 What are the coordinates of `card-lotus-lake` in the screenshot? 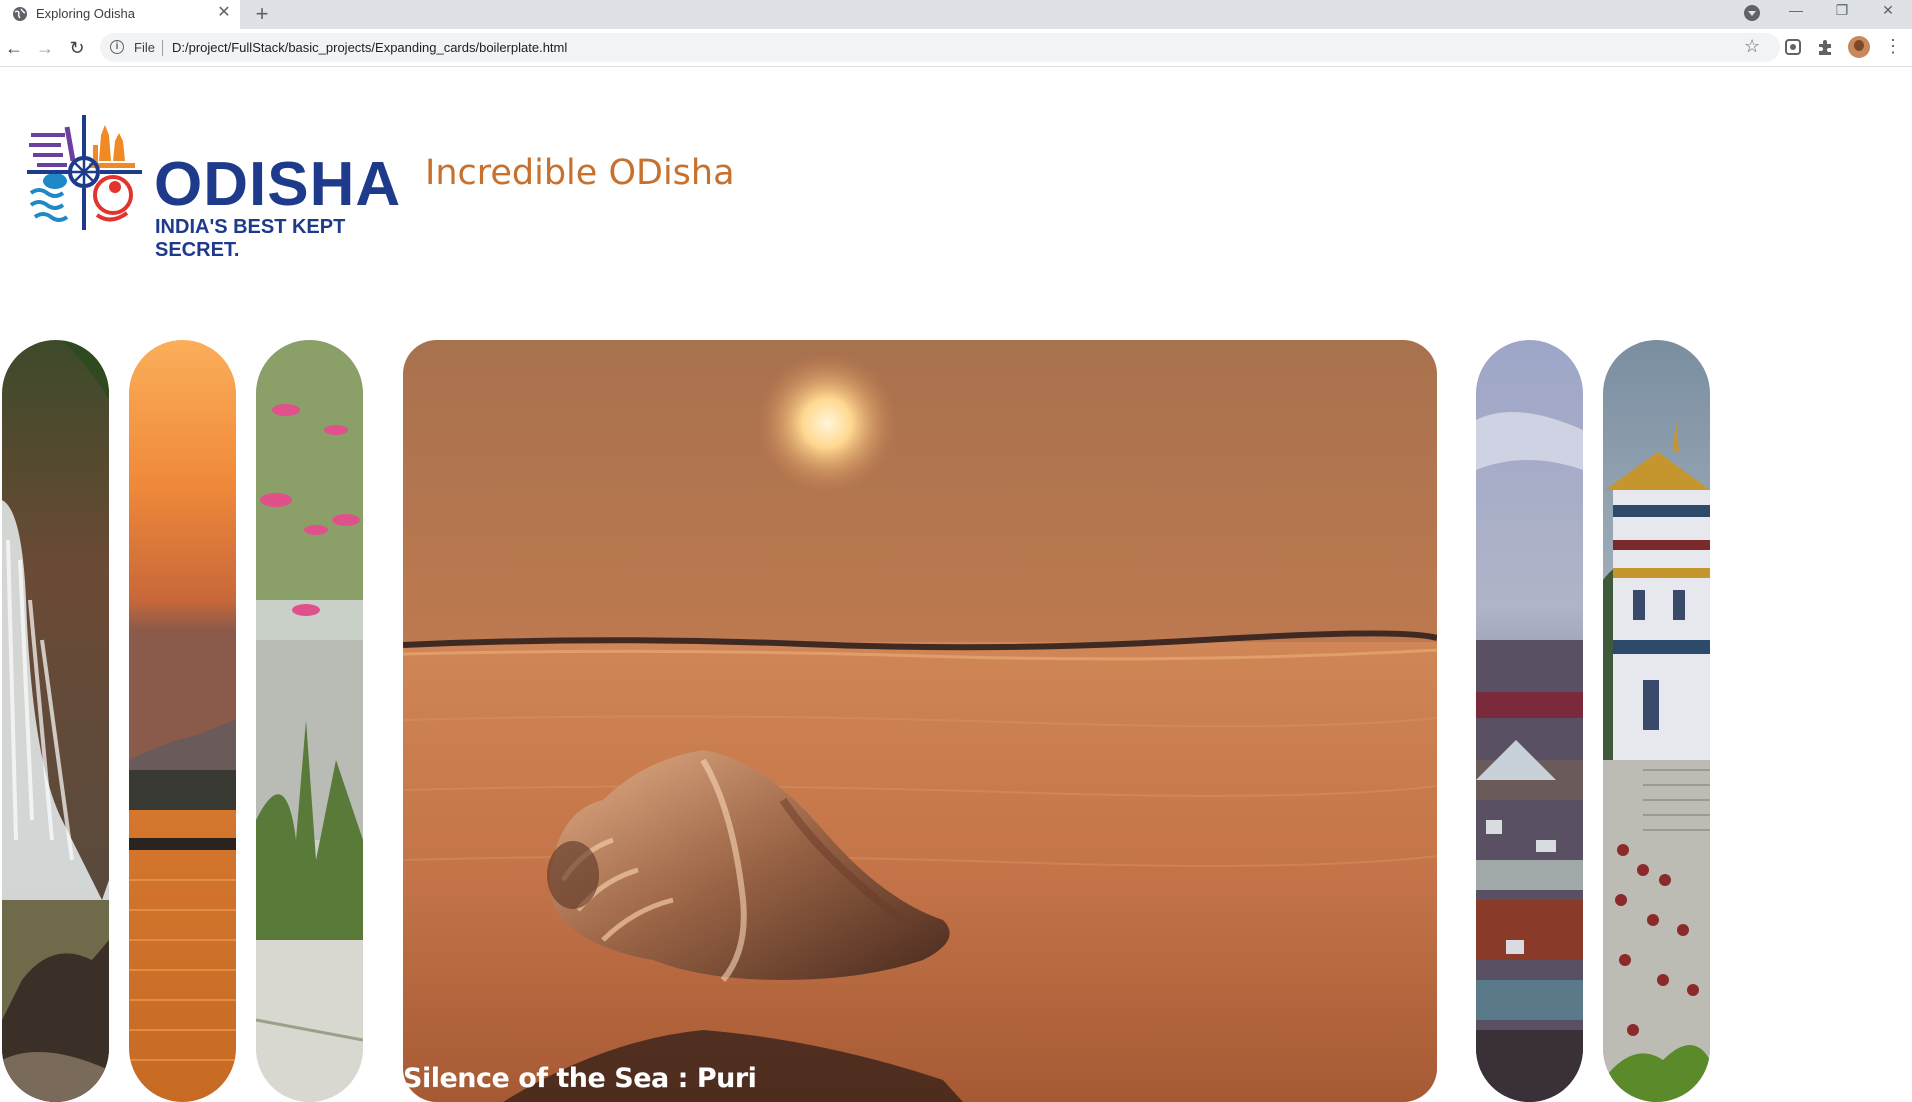 It's located at (309, 721).